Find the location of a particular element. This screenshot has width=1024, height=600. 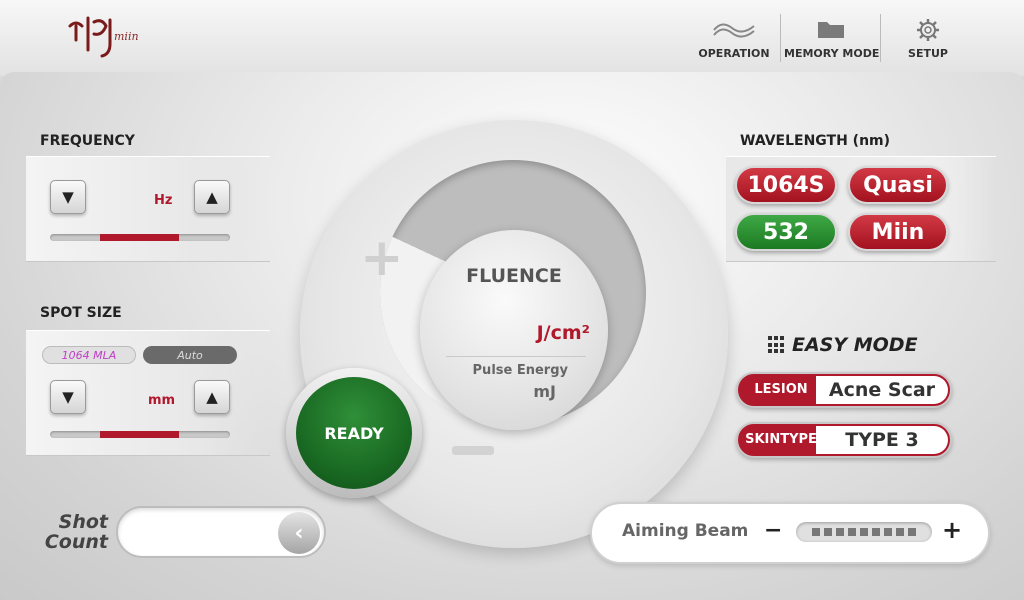

nav-setup: SETUP is located at coordinates (928, 39).